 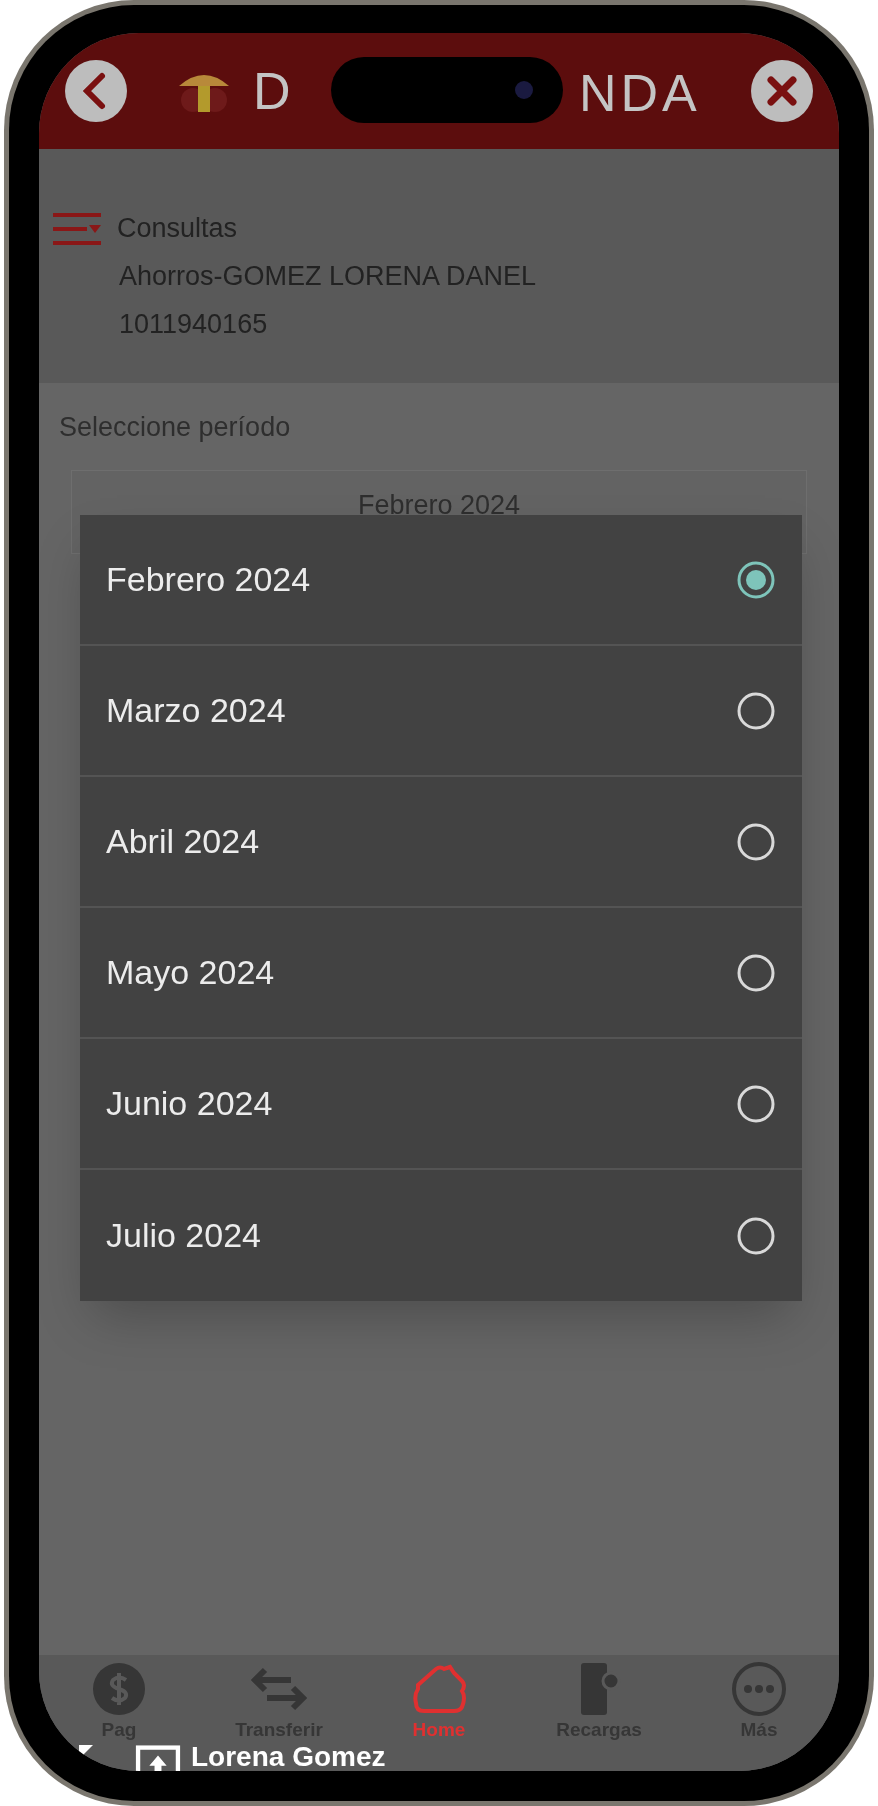 I want to click on house-icon, so click(x=439, y=1689).